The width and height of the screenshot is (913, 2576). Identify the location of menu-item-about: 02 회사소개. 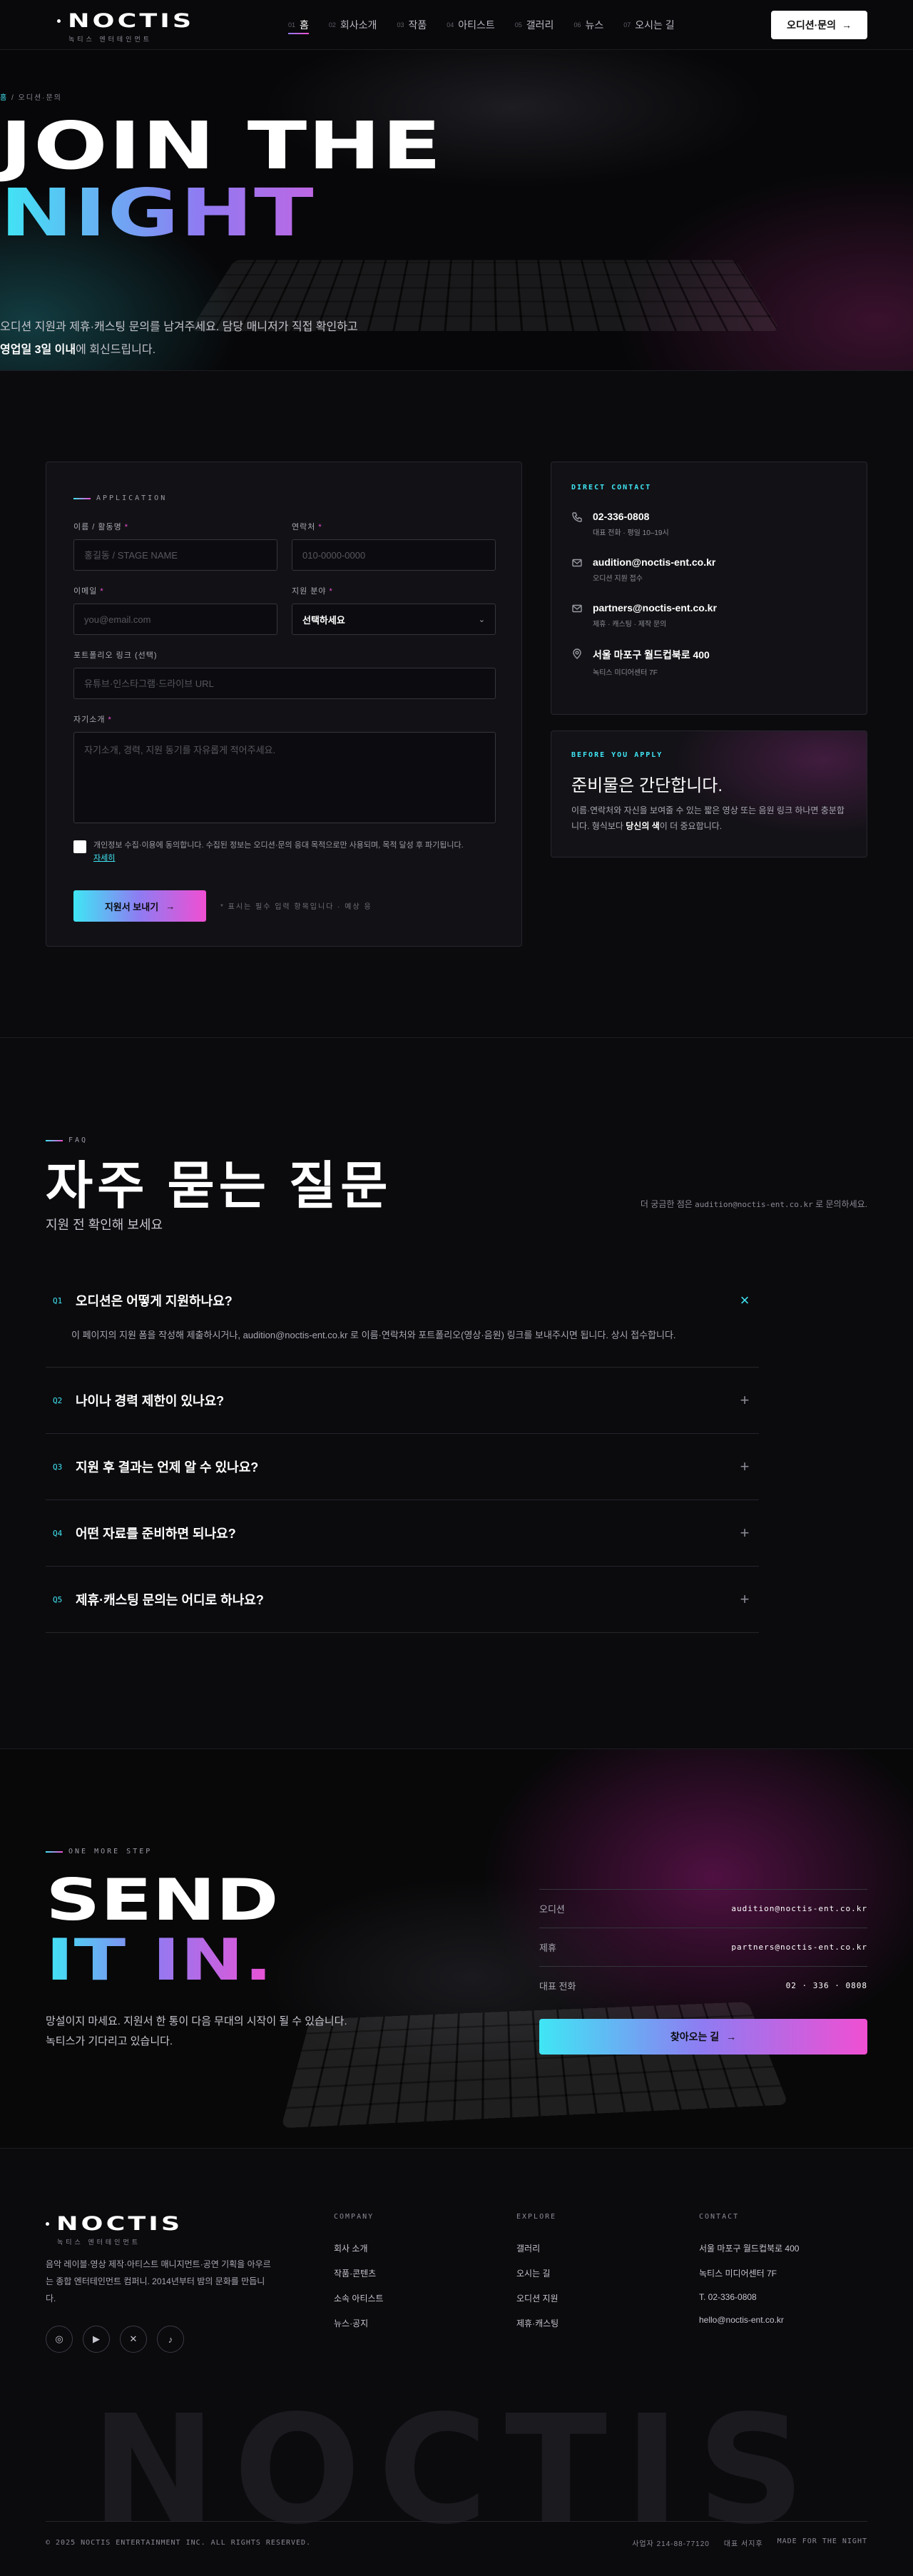
(353, 25).